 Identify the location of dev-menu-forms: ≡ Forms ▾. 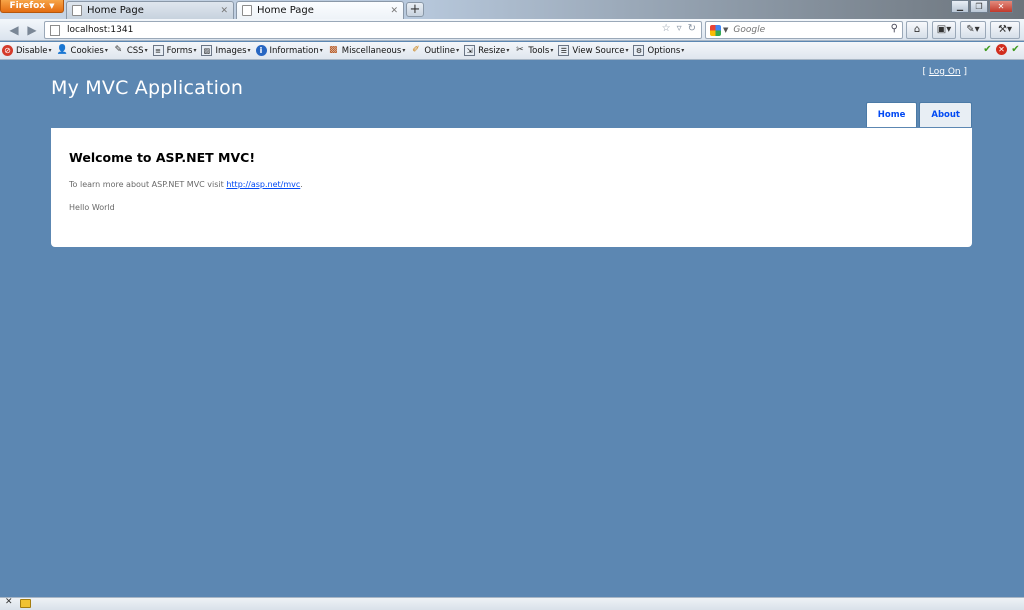
(175, 50).